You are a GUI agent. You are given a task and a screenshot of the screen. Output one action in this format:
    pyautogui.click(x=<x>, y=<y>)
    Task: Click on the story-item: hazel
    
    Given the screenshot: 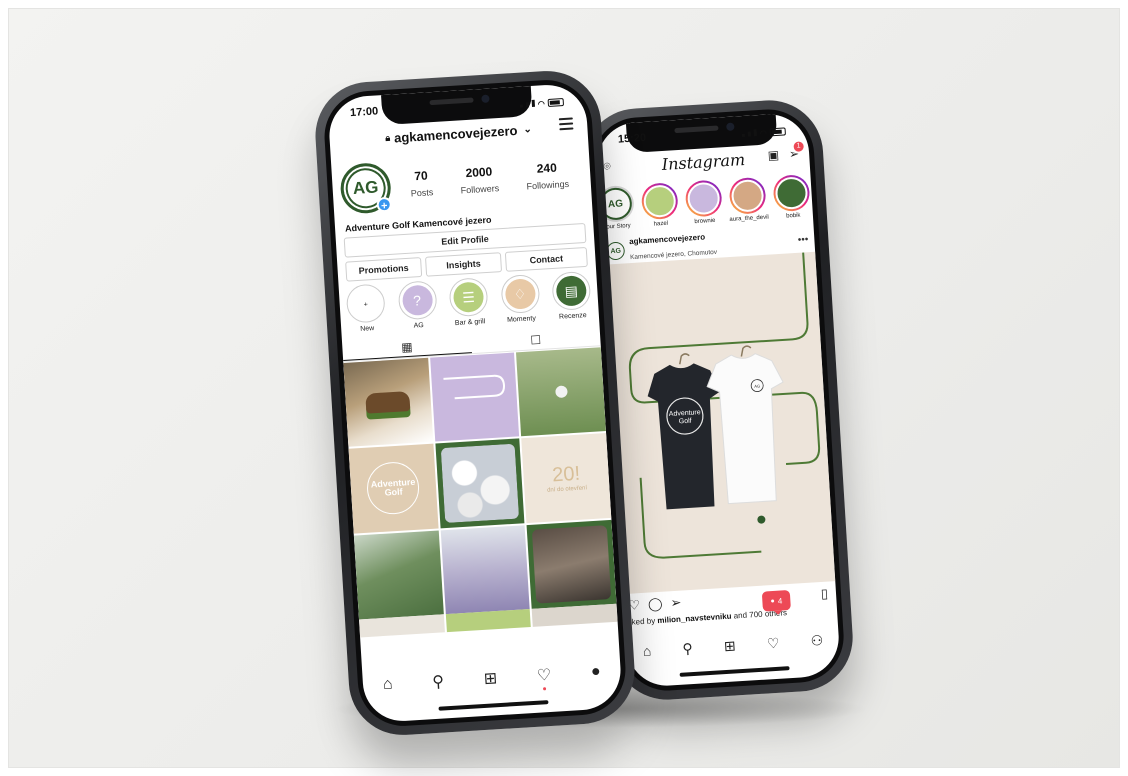 What is the action you would take?
    pyautogui.click(x=660, y=205)
    